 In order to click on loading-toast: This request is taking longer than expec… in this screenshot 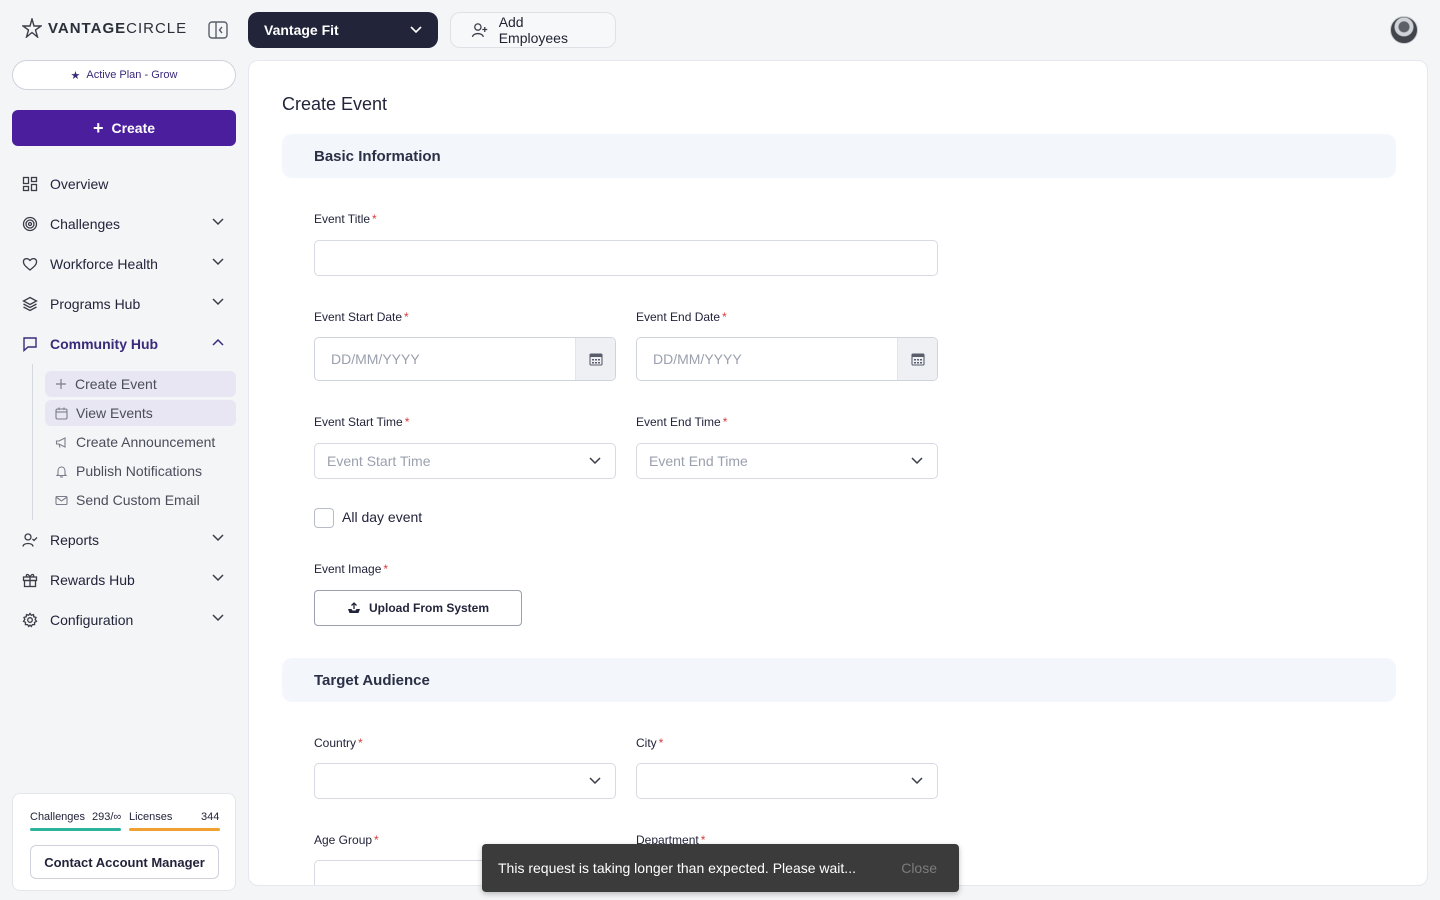, I will do `click(720, 868)`.